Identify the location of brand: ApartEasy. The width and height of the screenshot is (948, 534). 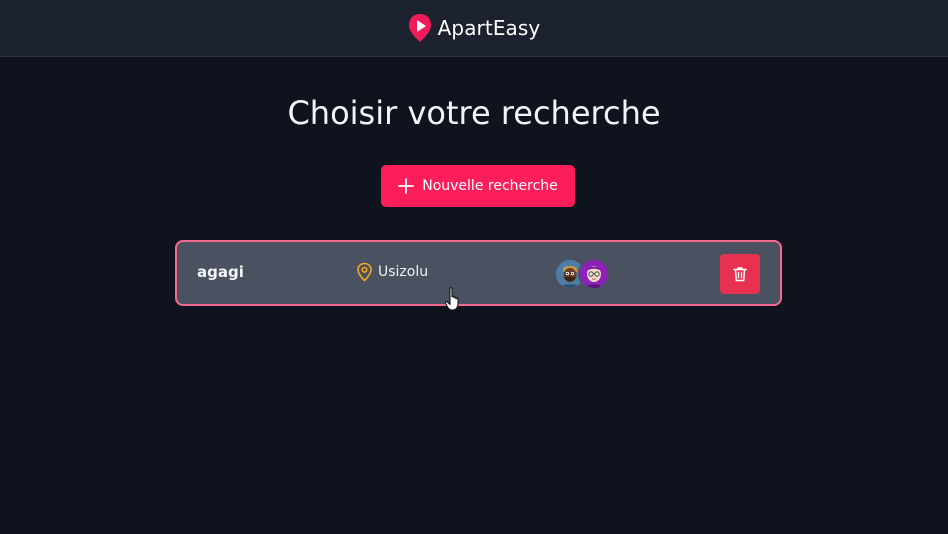
(474, 28).